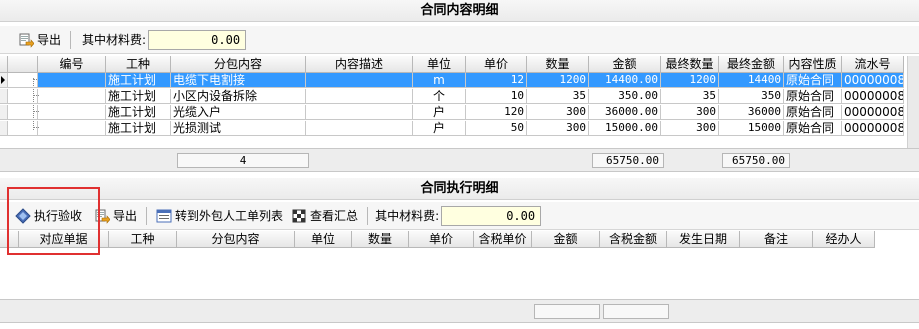 The width and height of the screenshot is (919, 329). What do you see at coordinates (625, 112) in the screenshot?
I see `cell-amount: 36000.00` at bounding box center [625, 112].